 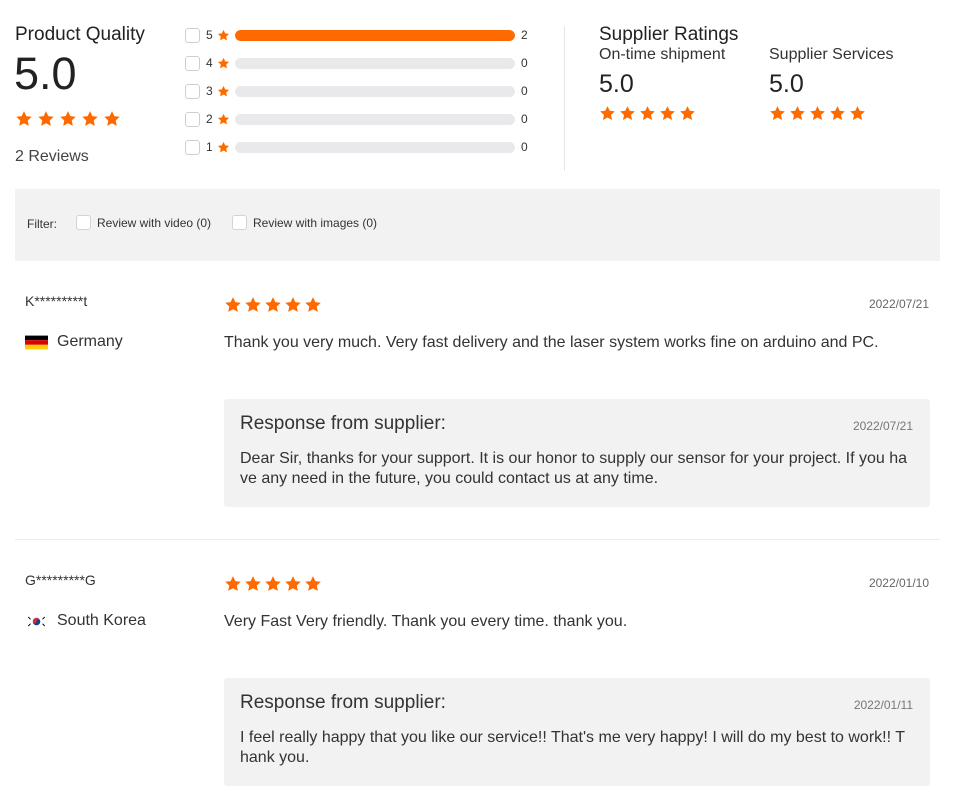 I want to click on rating-filter-row-1: 1 0, so click(x=357, y=147).